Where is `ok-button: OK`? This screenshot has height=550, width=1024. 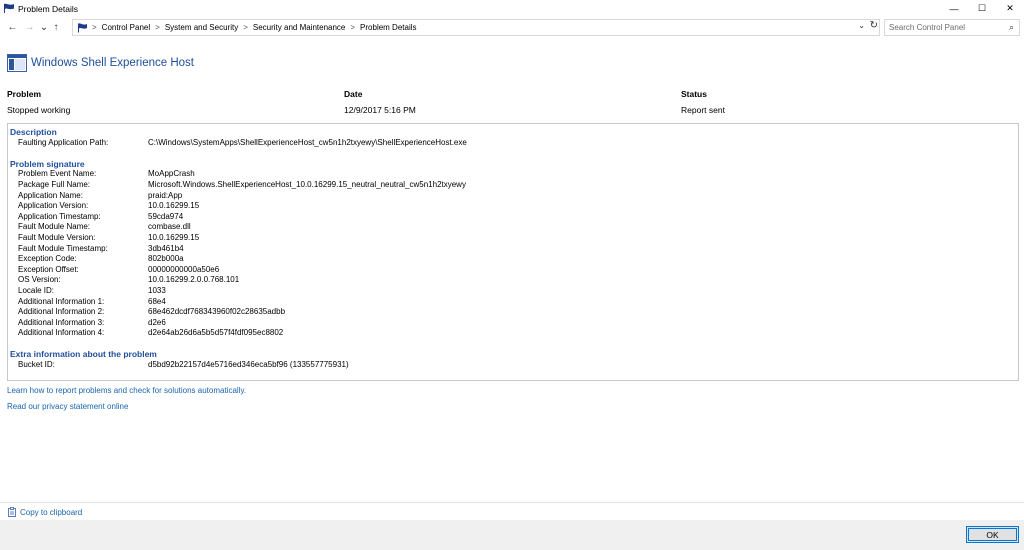 ok-button: OK is located at coordinates (992, 534).